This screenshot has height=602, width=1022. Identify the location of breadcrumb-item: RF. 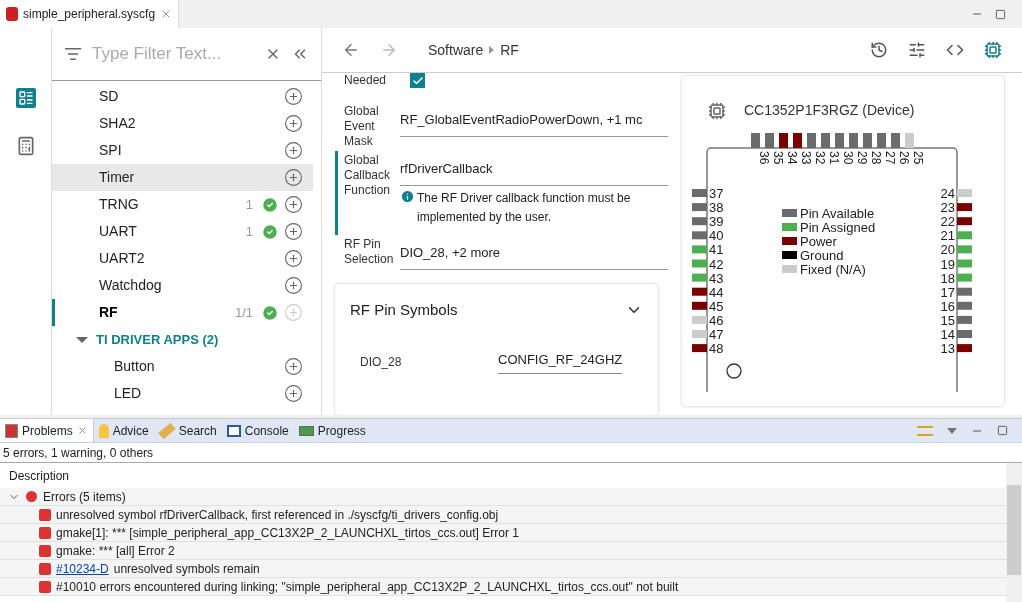
(509, 50).